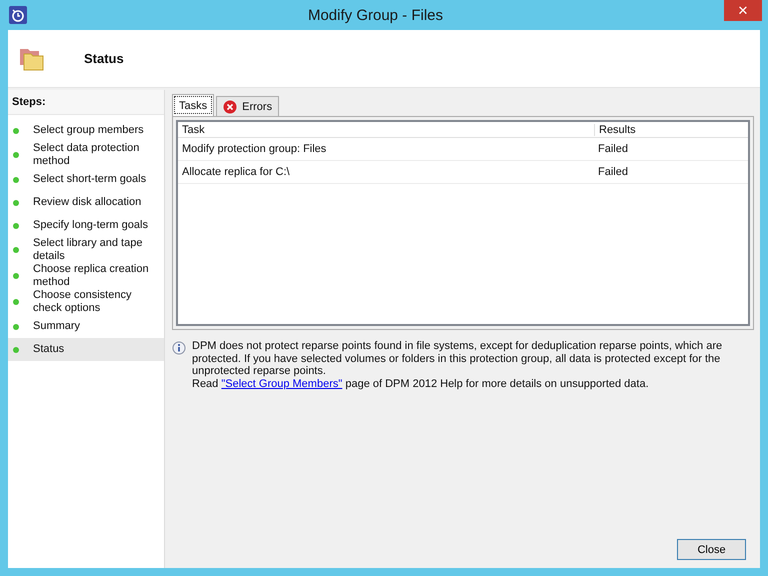 Image resolution: width=768 pixels, height=576 pixels. What do you see at coordinates (179, 348) in the screenshot?
I see `info-icon` at bounding box center [179, 348].